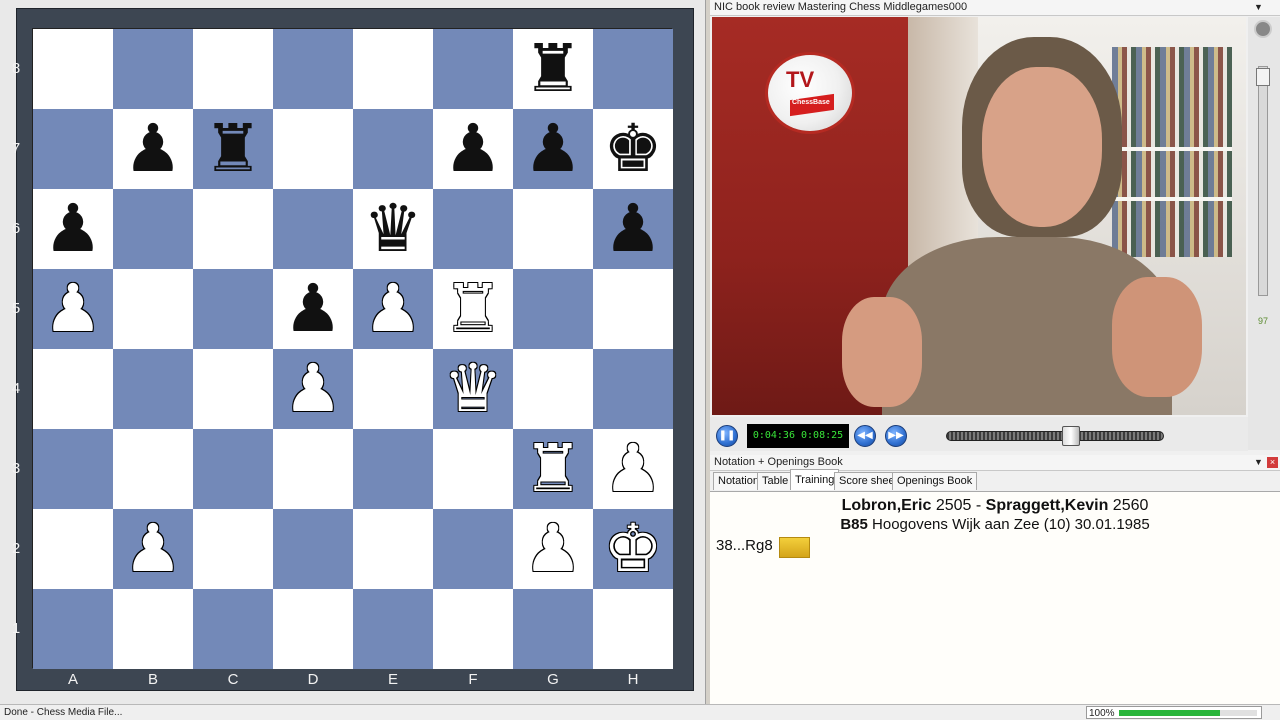 This screenshot has width=1280, height=720. What do you see at coordinates (153, 69) in the screenshot?
I see `square-b8` at bounding box center [153, 69].